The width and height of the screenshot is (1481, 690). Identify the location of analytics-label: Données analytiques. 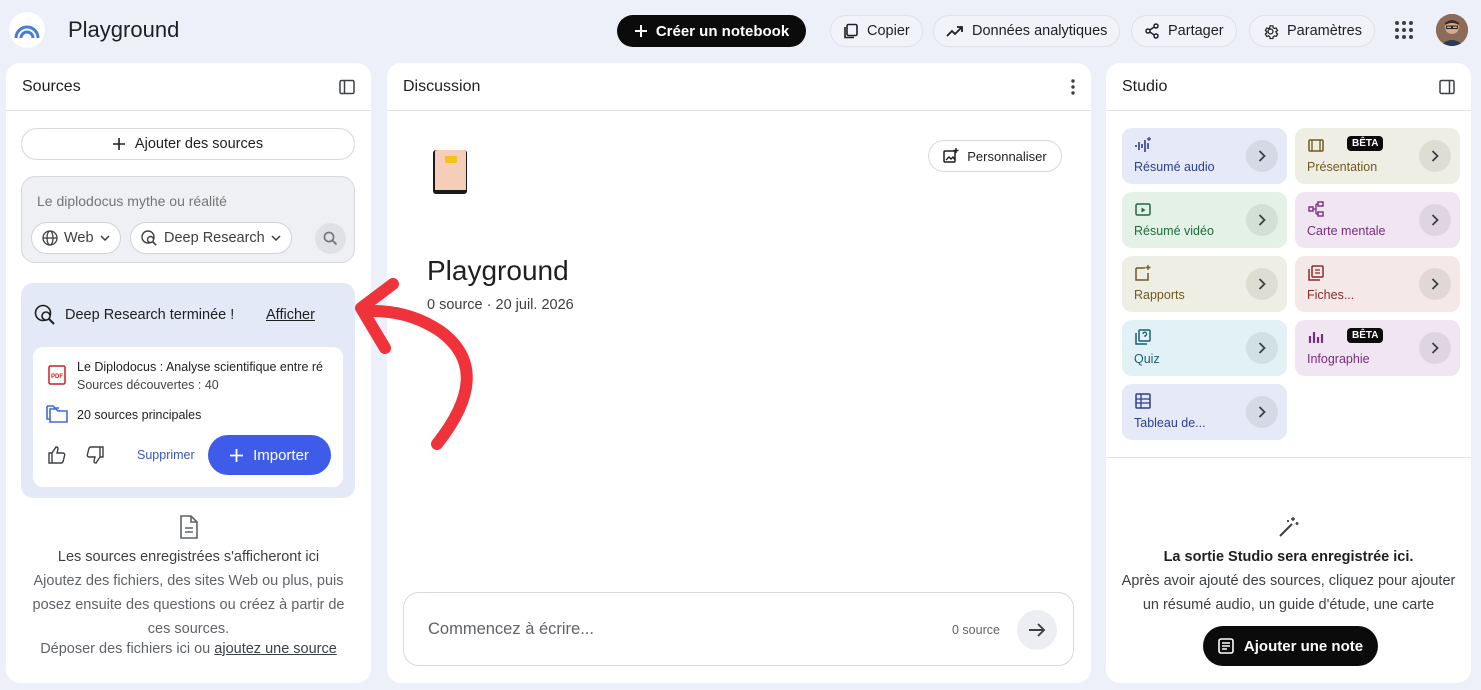
(1040, 31).